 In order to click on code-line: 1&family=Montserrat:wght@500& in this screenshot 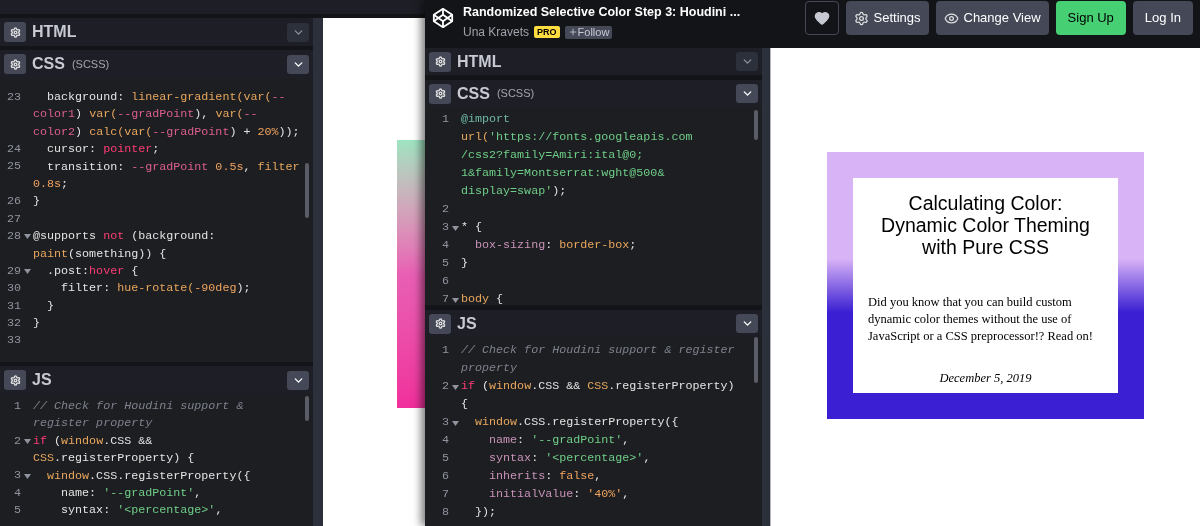, I will do `click(563, 173)`.